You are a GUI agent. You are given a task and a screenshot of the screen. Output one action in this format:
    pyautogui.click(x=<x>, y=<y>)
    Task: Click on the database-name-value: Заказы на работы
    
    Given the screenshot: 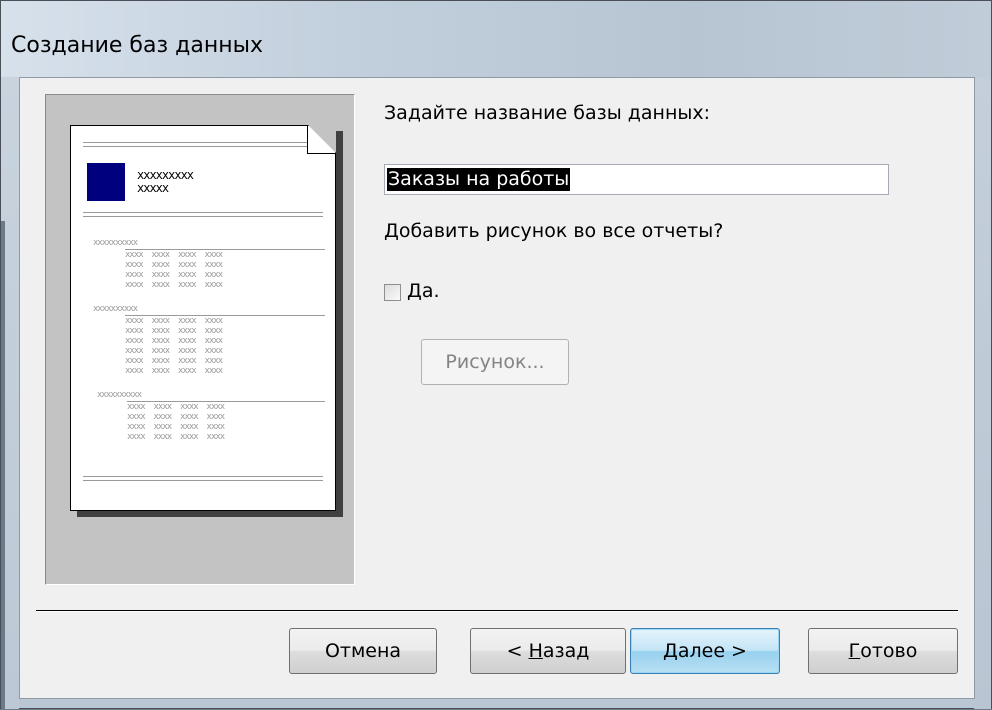 What is the action you would take?
    pyautogui.click(x=479, y=179)
    